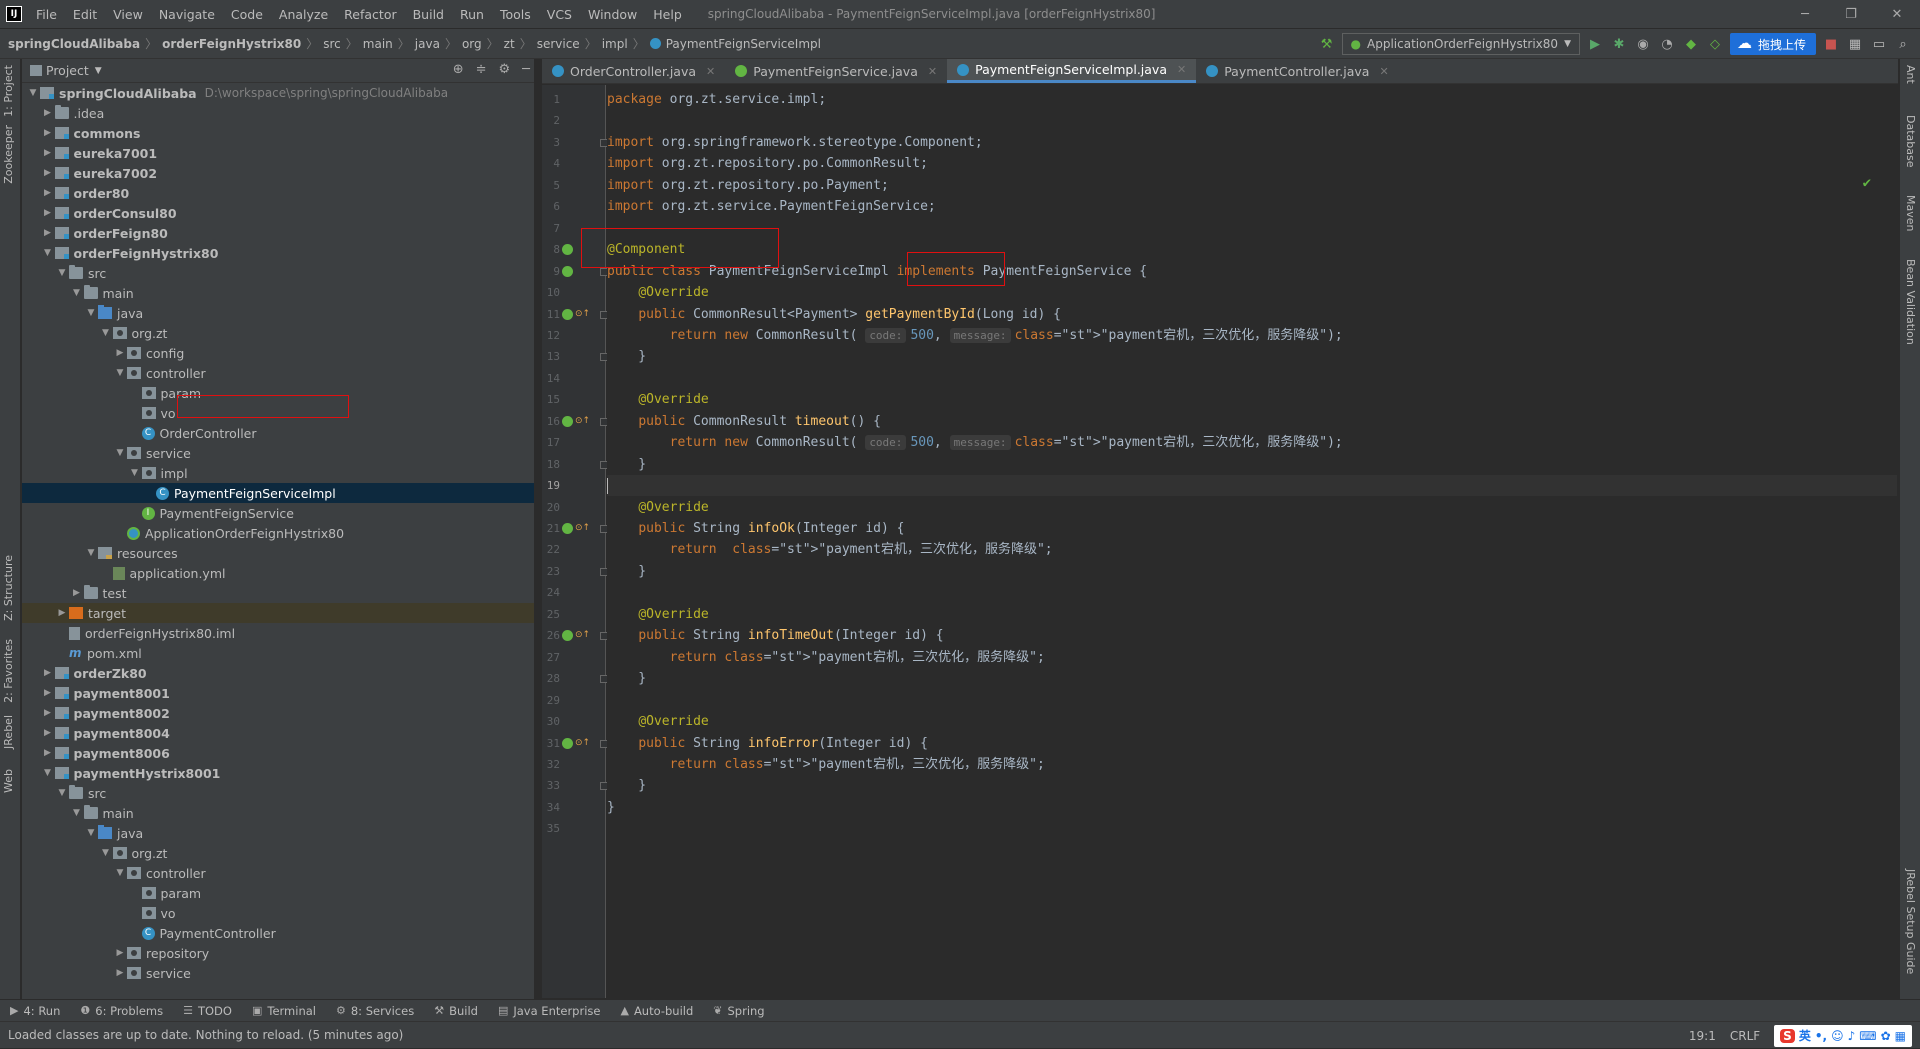 Image resolution: width=1920 pixels, height=1049 pixels. What do you see at coordinates (509, 44) in the screenshot?
I see `breadcrumb-item: zt` at bounding box center [509, 44].